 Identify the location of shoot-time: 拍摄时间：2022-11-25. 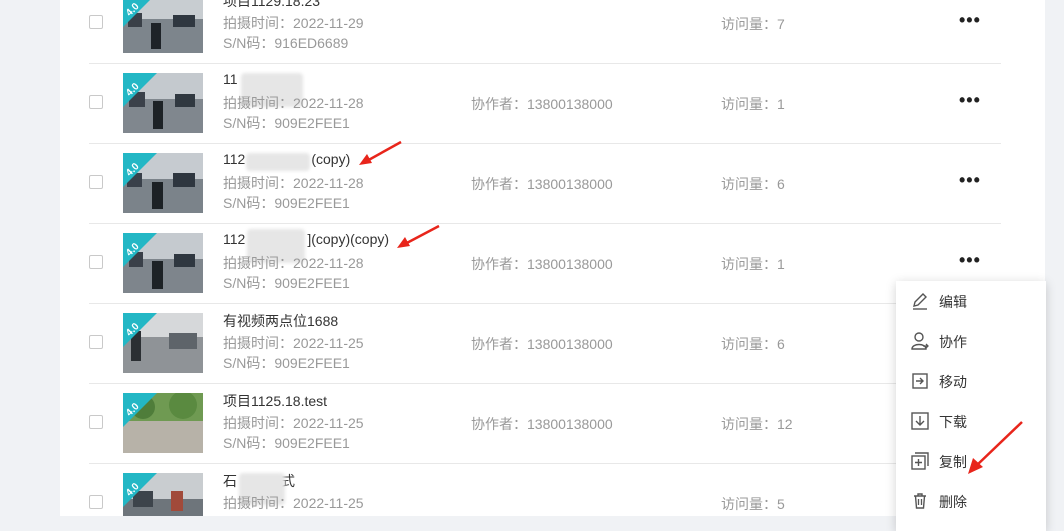
(293, 503).